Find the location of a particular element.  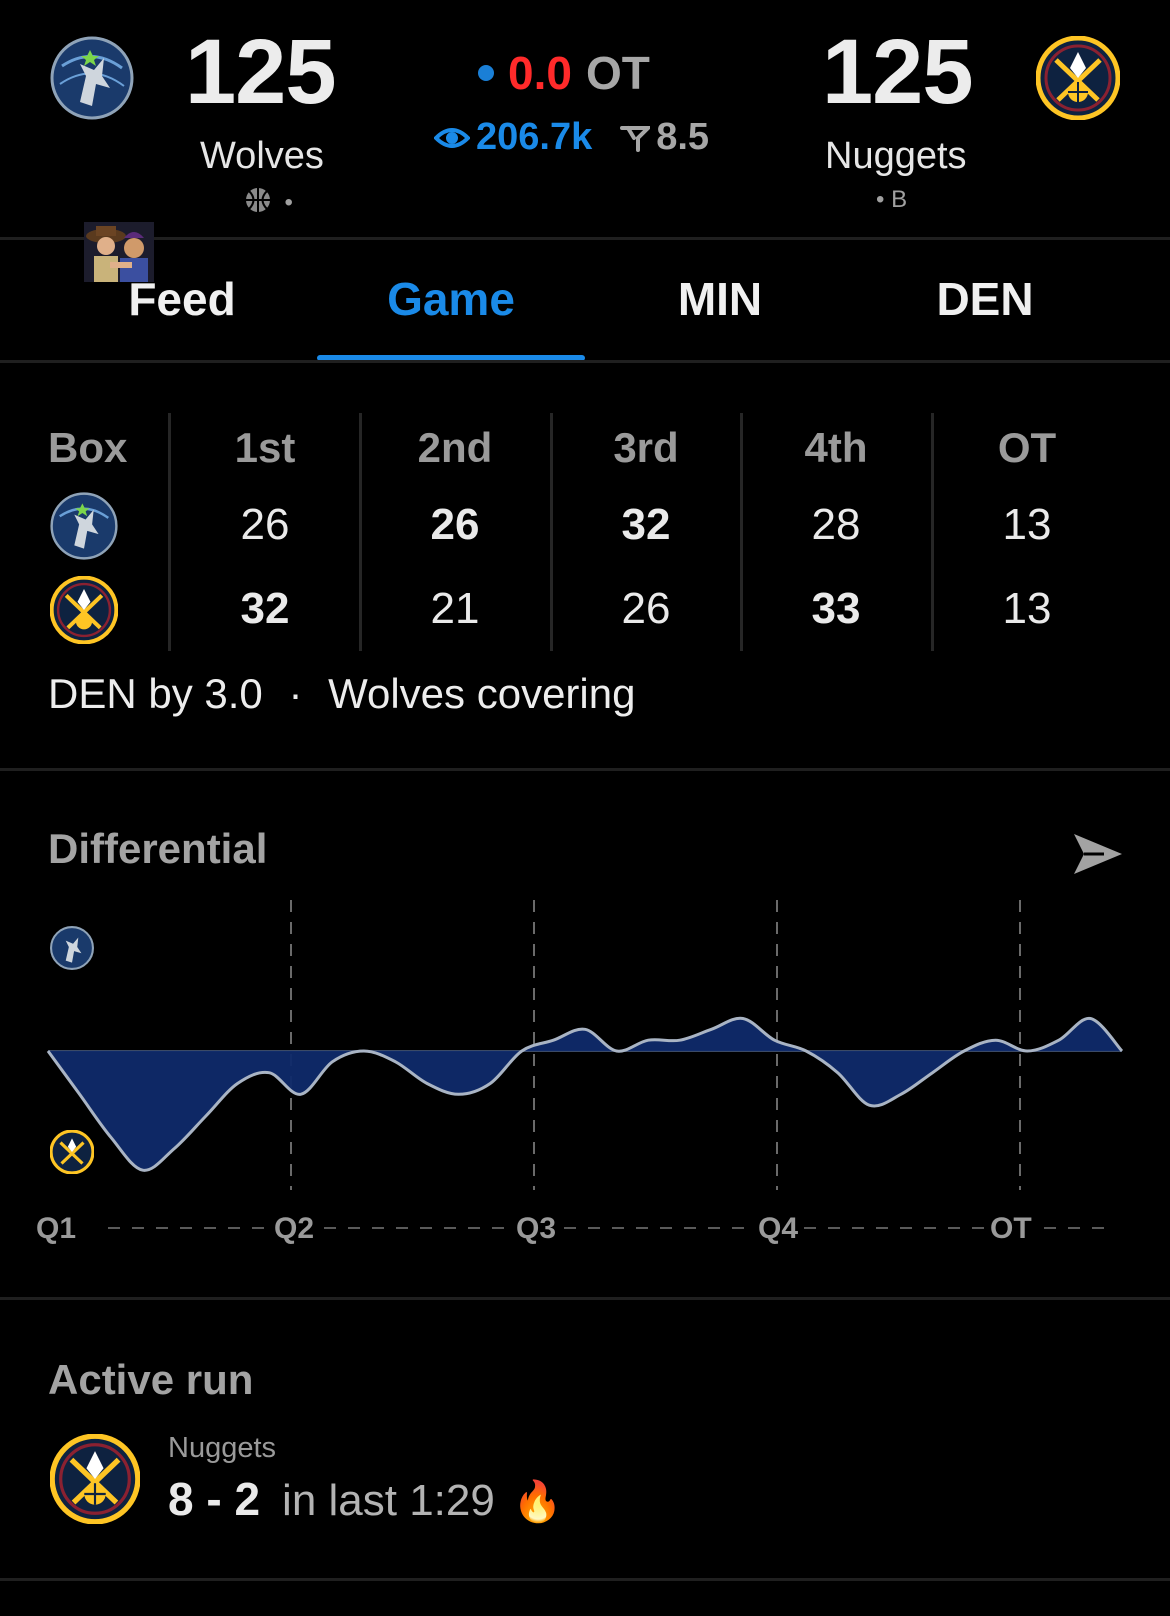

spread-summary-right: Wolves covering is located at coordinates (482, 693).